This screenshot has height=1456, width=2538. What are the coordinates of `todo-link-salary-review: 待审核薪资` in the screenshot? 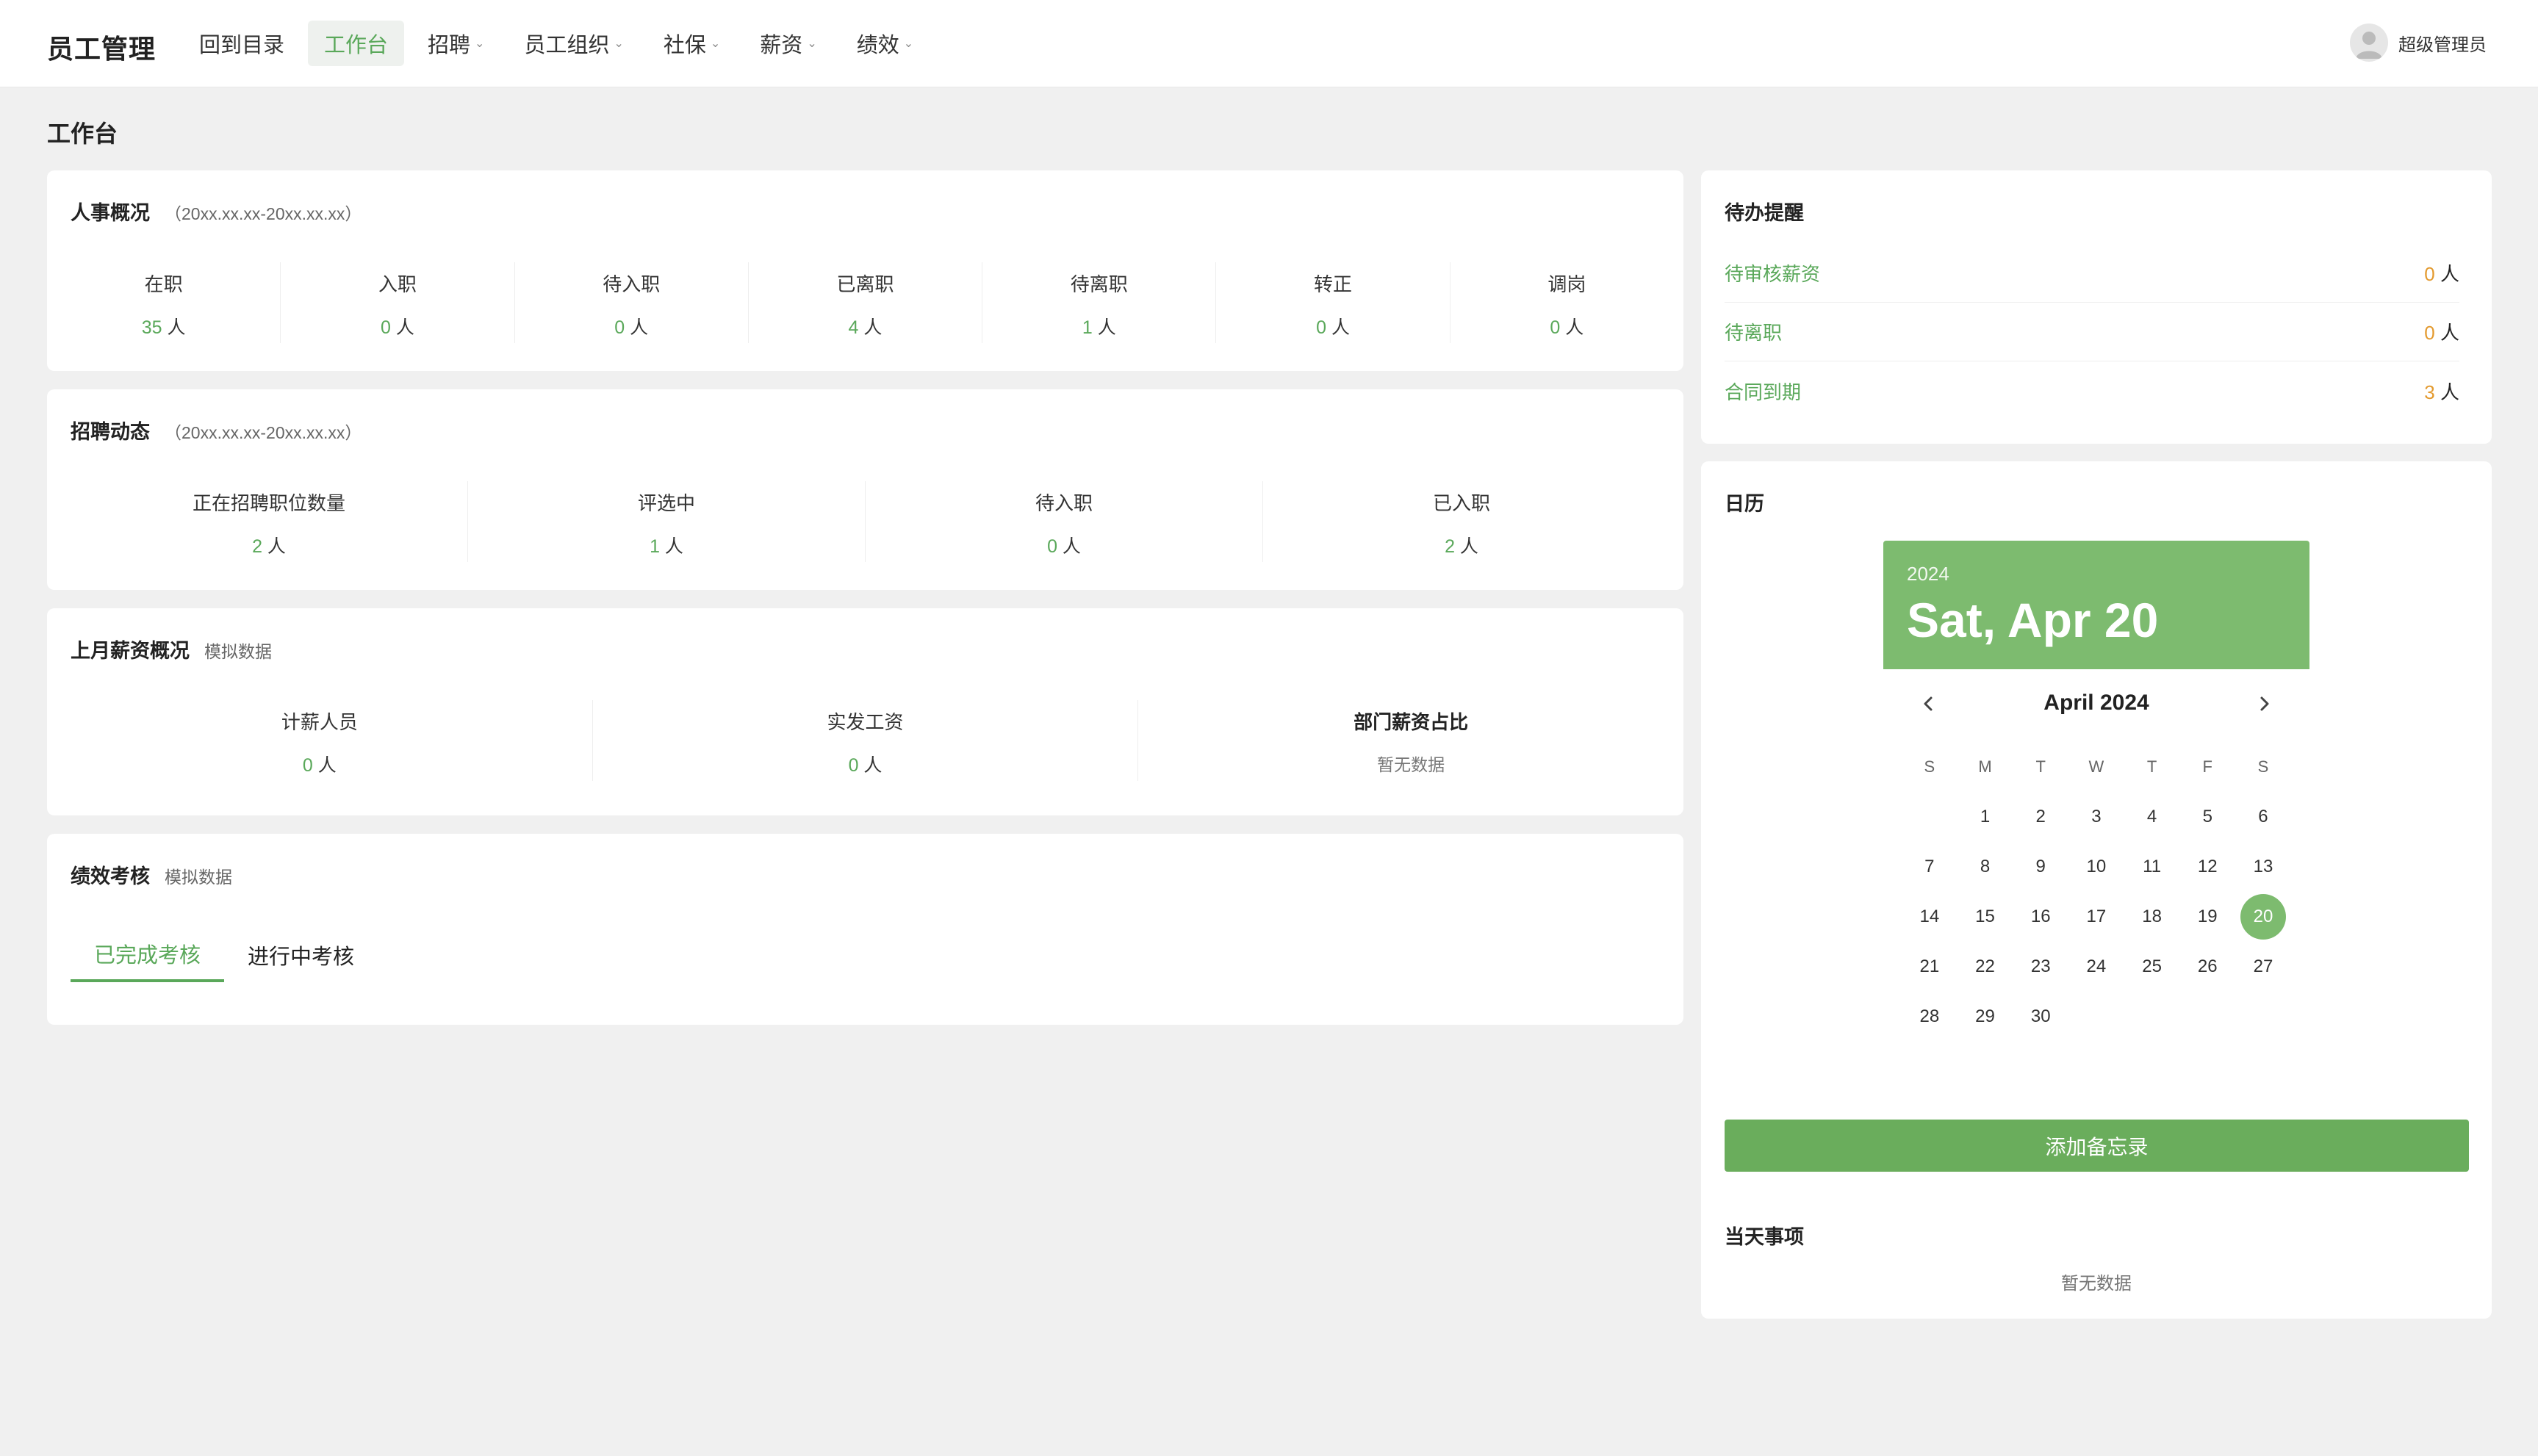 It's located at (1772, 272).